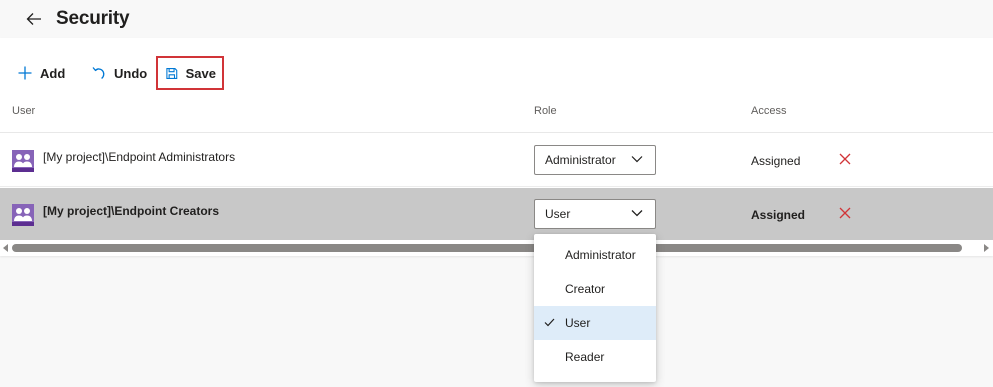 The image size is (993, 387). What do you see at coordinates (595, 323) in the screenshot?
I see `dropdown-option-user: User` at bounding box center [595, 323].